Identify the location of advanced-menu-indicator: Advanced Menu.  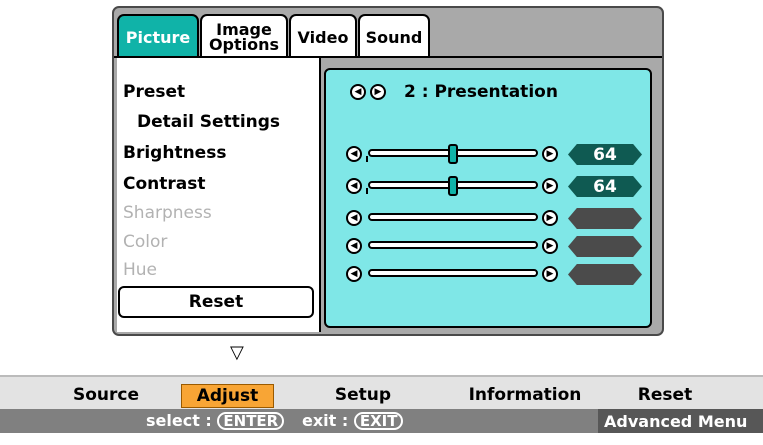
(680, 421).